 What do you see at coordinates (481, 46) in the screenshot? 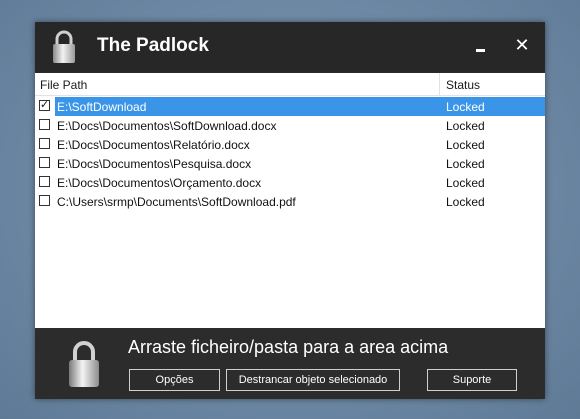
I see `minimize-button` at bounding box center [481, 46].